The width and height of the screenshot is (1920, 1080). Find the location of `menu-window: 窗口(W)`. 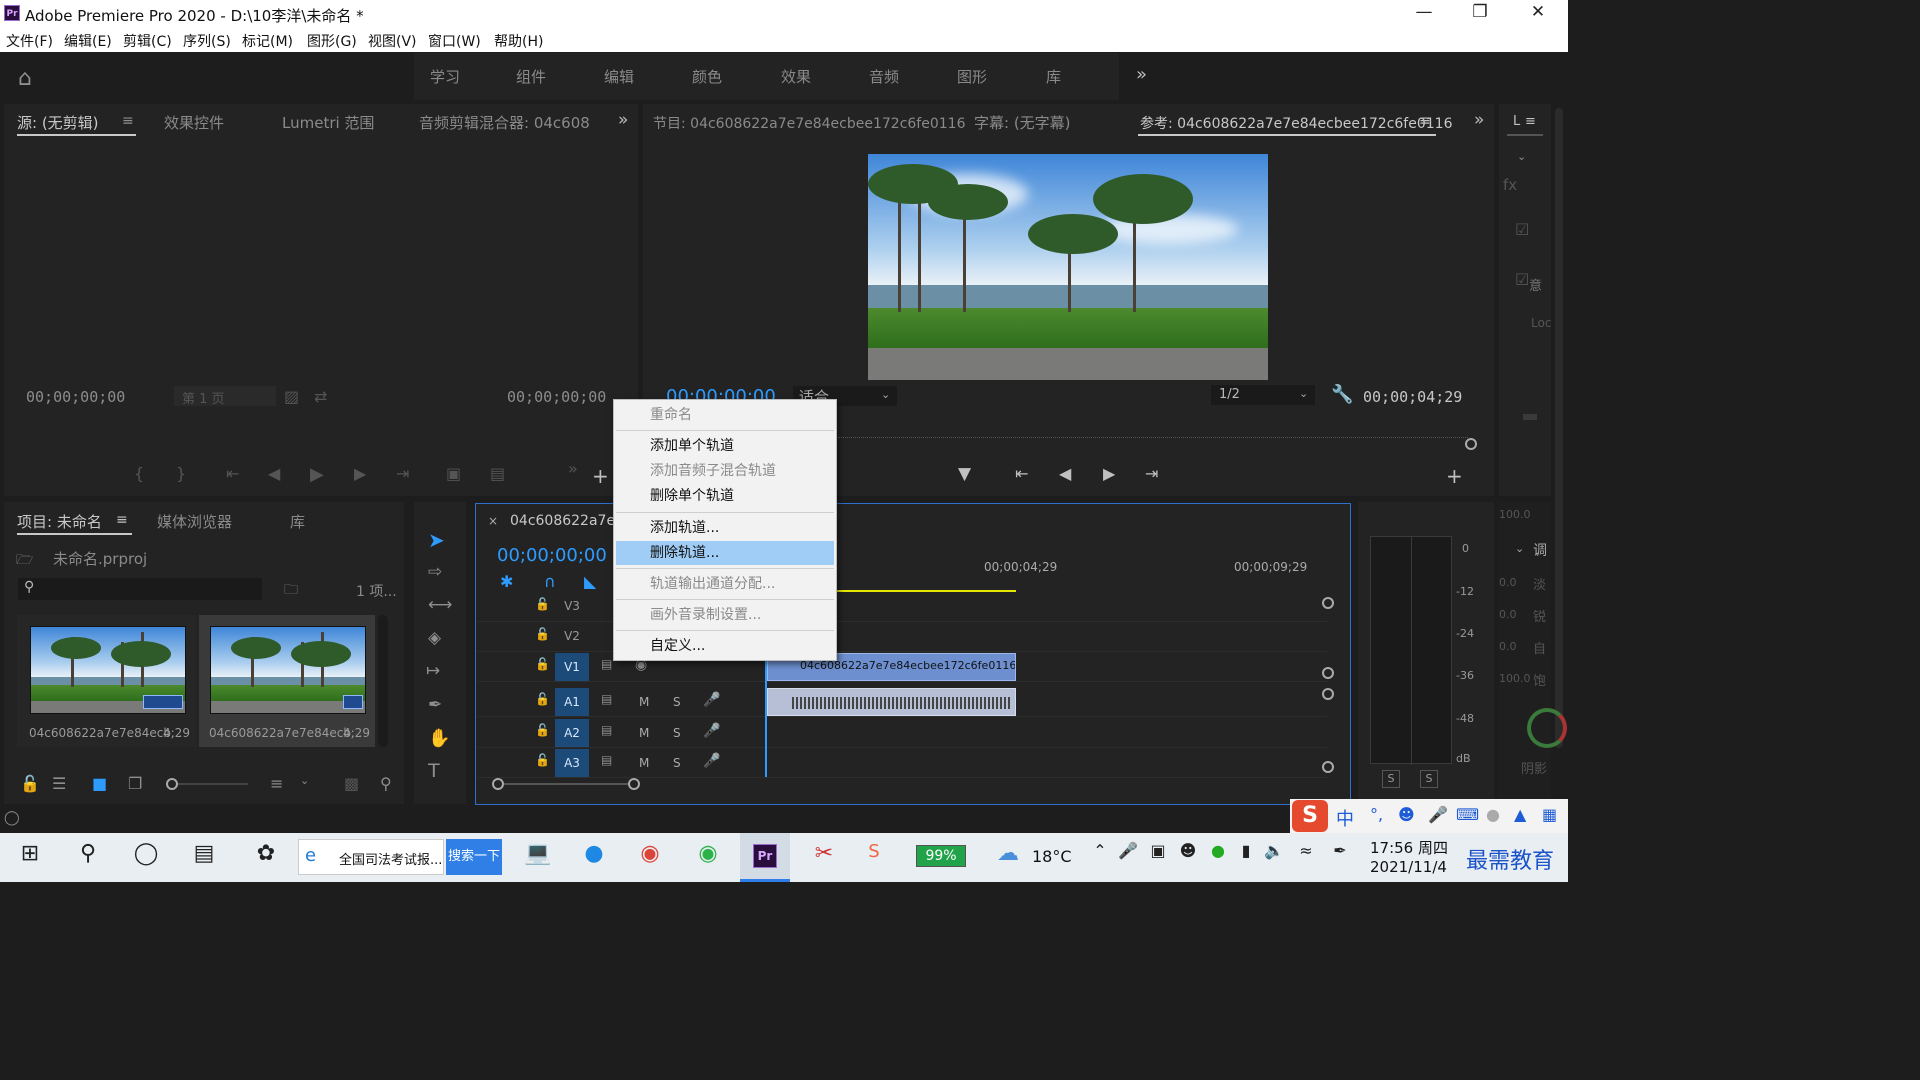

menu-window: 窗口(W) is located at coordinates (454, 41).